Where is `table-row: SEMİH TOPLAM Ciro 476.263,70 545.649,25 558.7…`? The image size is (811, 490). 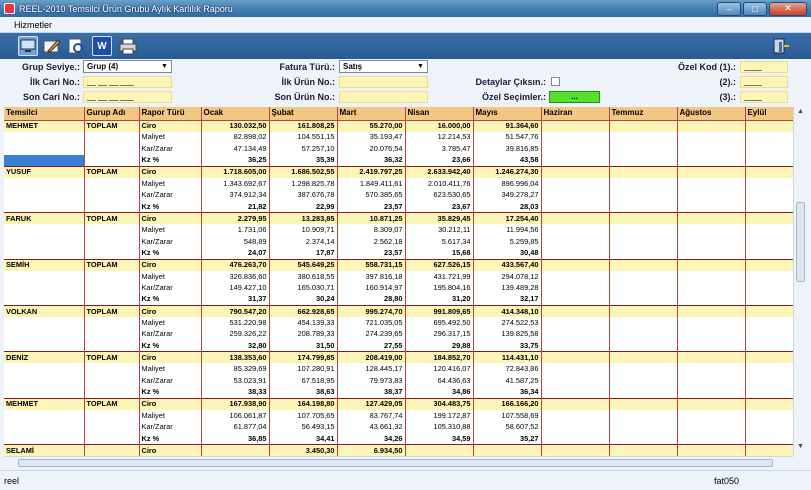 table-row: SEMİH TOPLAM Ciro 476.263,70 545.649,25 558.7… is located at coordinates (398, 264).